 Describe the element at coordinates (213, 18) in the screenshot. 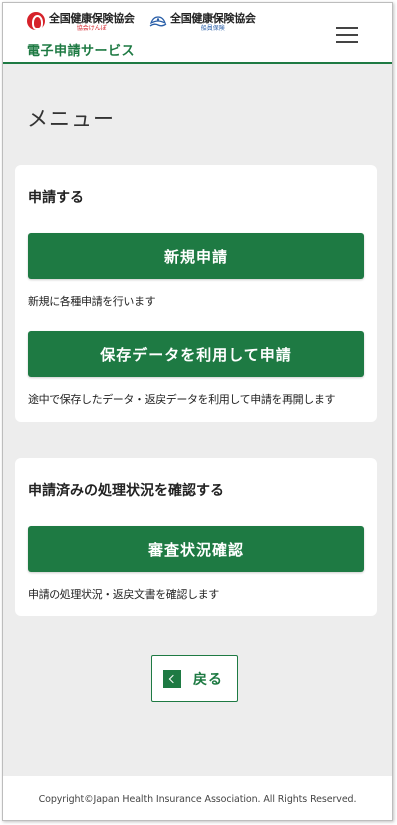

I see `logo2-name: 全国健康保険協会` at that location.